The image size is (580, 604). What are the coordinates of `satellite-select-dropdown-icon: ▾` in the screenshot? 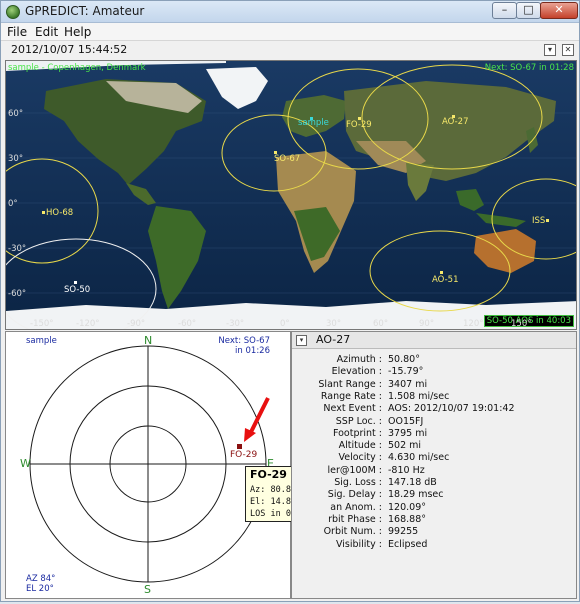 It's located at (301, 340).